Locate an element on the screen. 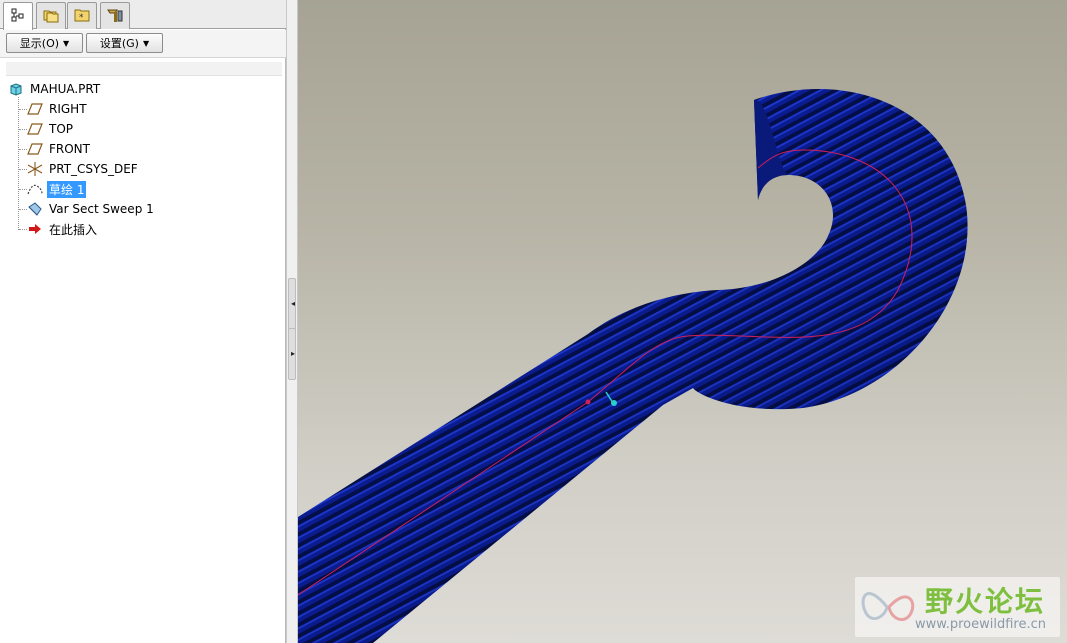 This screenshot has width=1067, height=643. sketch-icon is located at coordinates (35, 189).